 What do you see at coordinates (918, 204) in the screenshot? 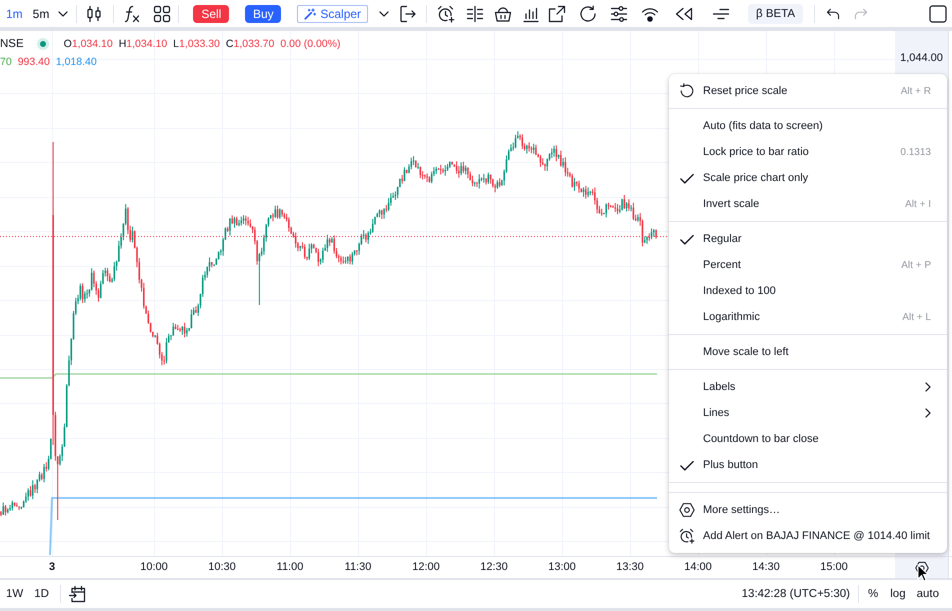
I see `shortcut-text: Alt + I` at bounding box center [918, 204].